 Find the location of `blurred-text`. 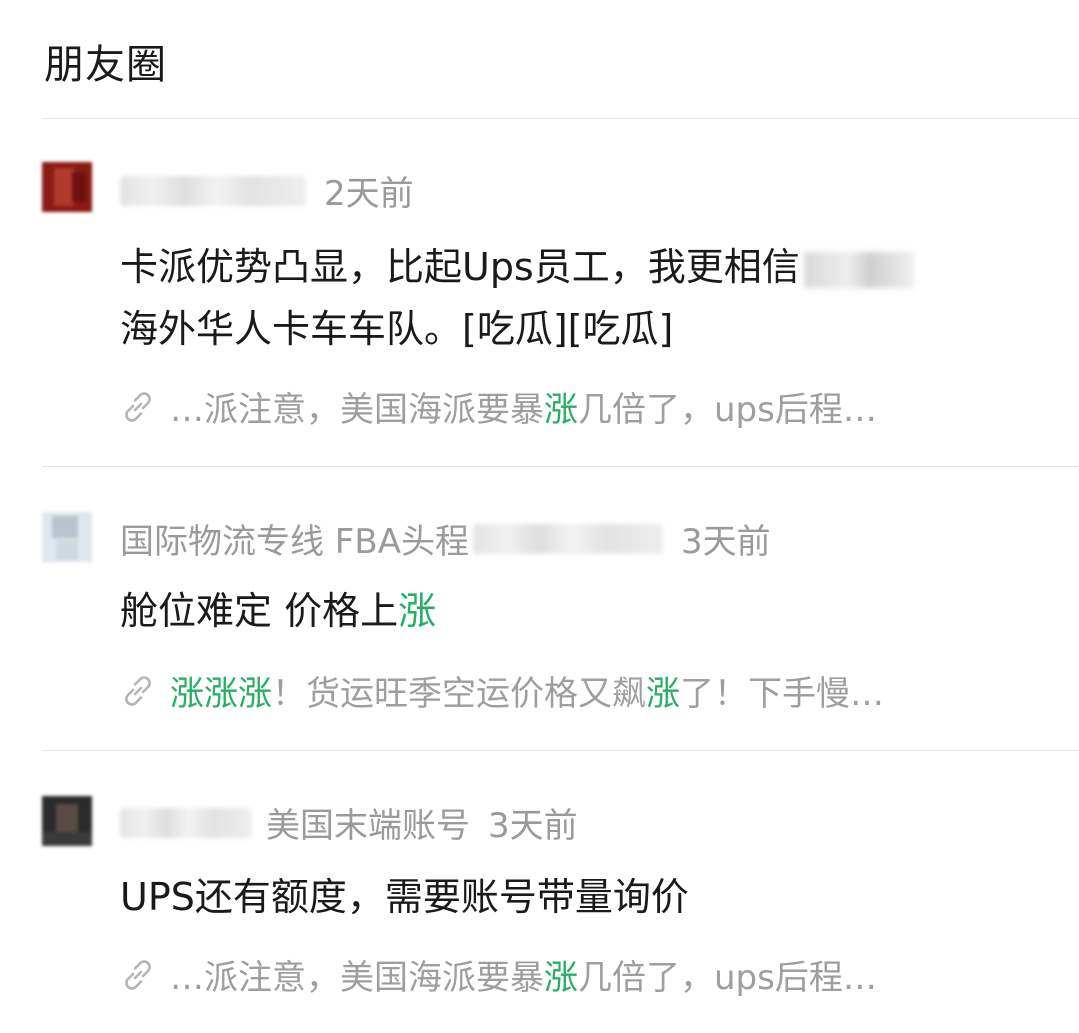

blurred-text is located at coordinates (858, 269).